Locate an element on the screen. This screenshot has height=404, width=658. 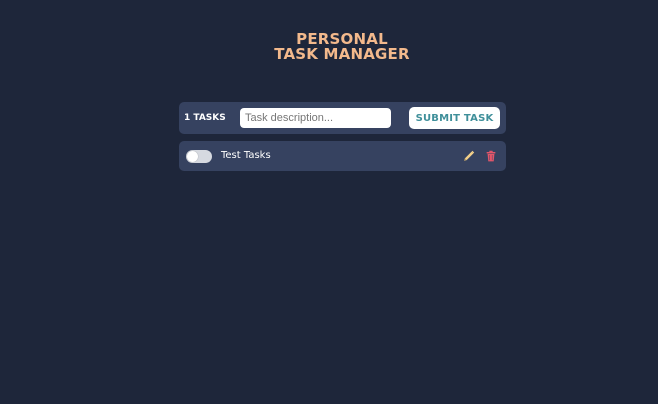
task-list: Test Tasks is located at coordinates (342, 156).